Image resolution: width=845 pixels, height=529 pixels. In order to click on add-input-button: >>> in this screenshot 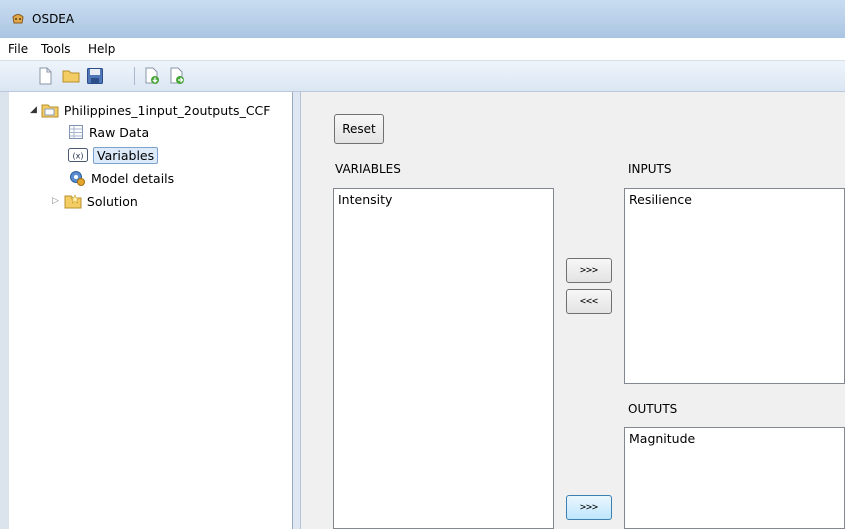, I will do `click(589, 270)`.